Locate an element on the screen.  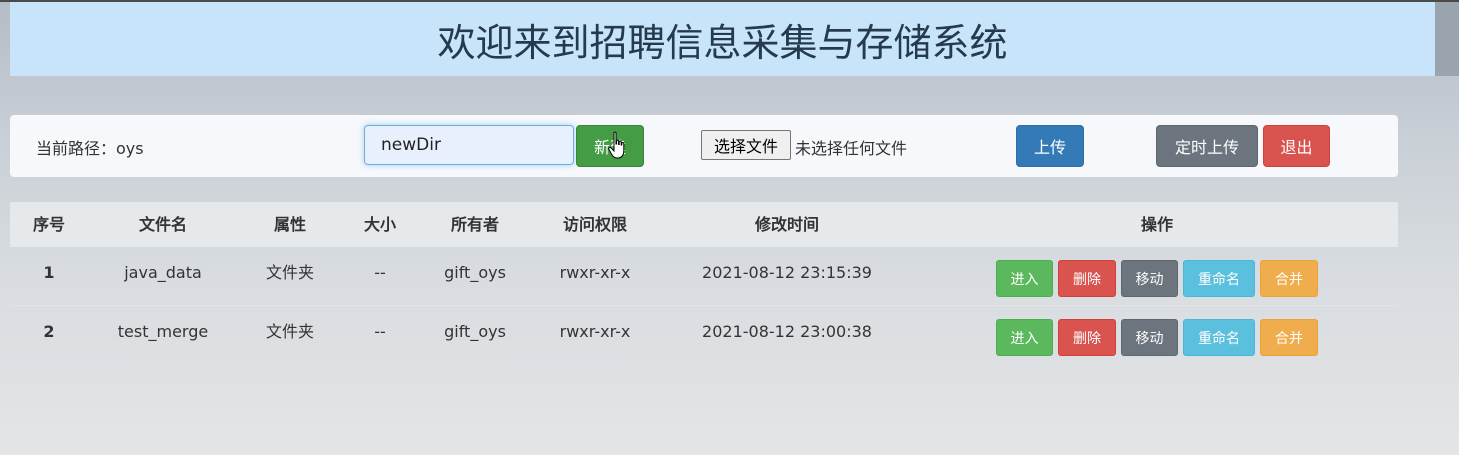
header-actions: 操作 is located at coordinates (1157, 224).